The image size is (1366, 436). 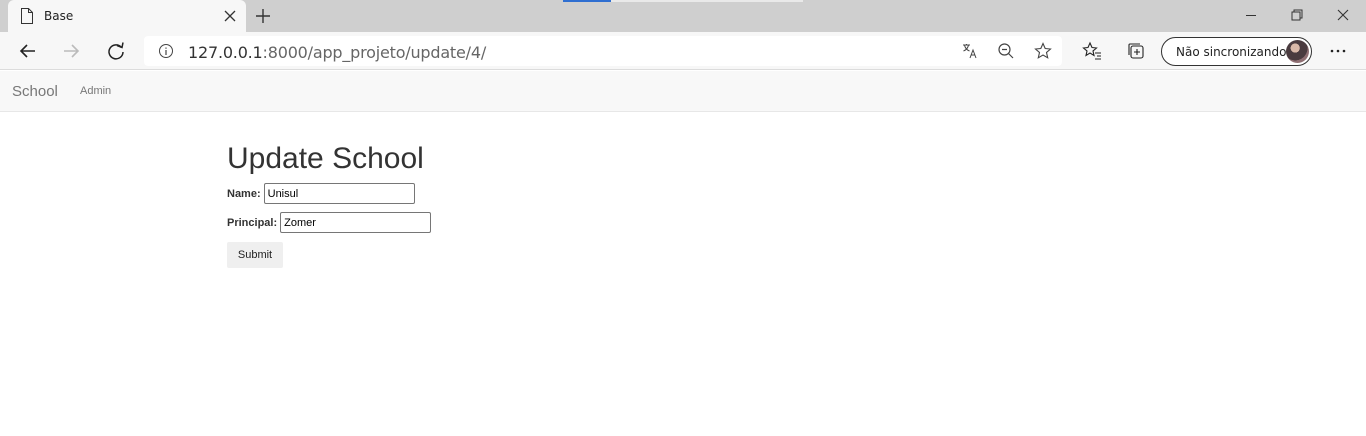 What do you see at coordinates (127, 16) in the screenshot?
I see `browser-tab: Base` at bounding box center [127, 16].